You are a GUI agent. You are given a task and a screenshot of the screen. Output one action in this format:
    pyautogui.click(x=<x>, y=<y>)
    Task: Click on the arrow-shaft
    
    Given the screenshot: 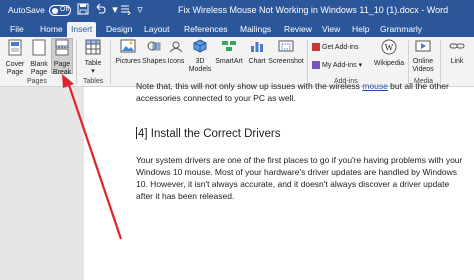 What is the action you would take?
    pyautogui.click(x=94, y=160)
    